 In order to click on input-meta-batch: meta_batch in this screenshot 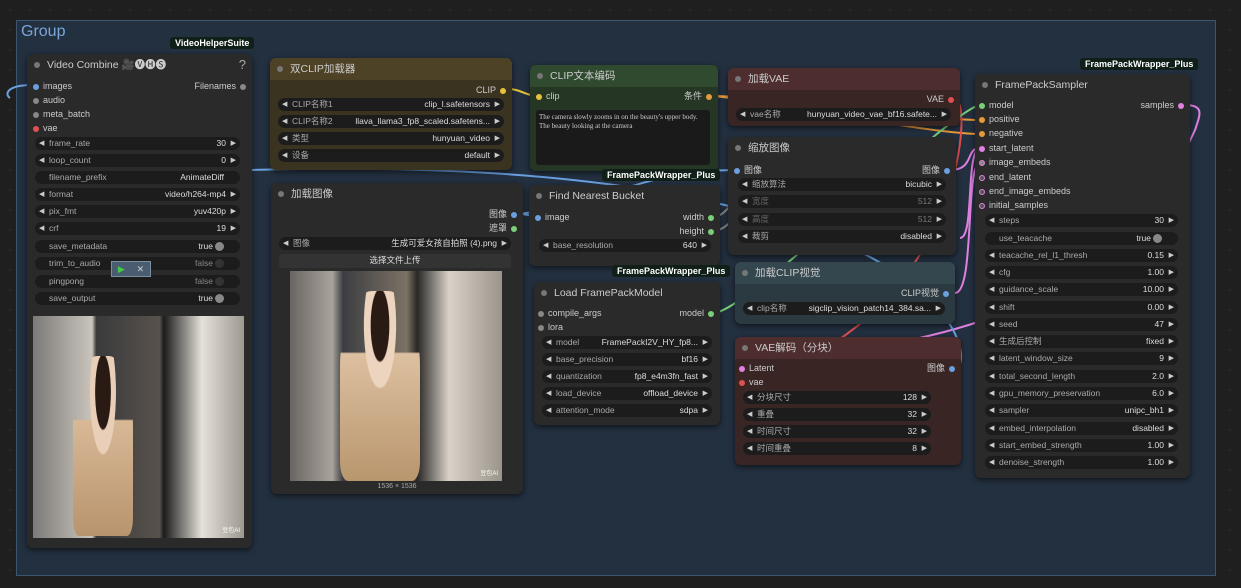, I will do `click(59, 114)`.